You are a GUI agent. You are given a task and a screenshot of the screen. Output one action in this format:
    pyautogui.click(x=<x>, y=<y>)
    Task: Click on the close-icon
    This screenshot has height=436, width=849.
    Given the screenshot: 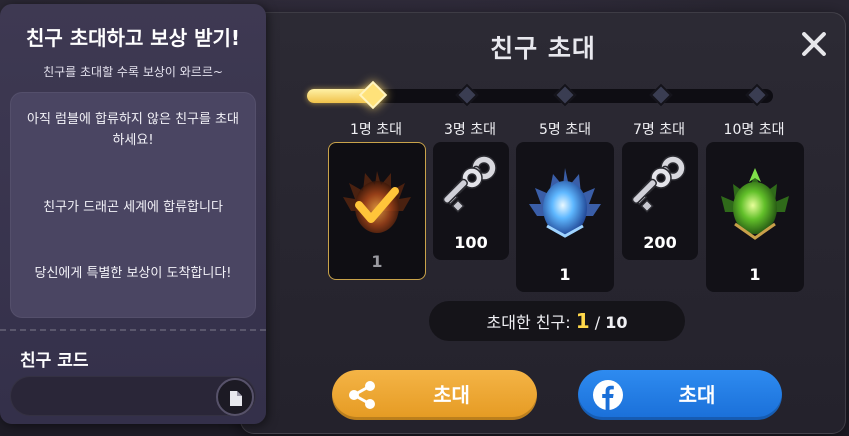 What is the action you would take?
    pyautogui.click(x=814, y=44)
    